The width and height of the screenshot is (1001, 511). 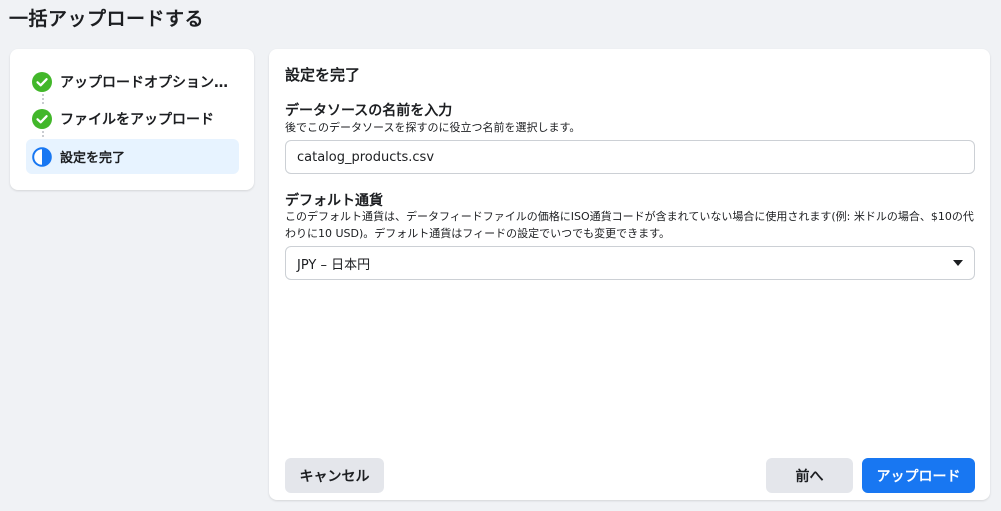 I want to click on back-button: 前へ, so click(x=809, y=475).